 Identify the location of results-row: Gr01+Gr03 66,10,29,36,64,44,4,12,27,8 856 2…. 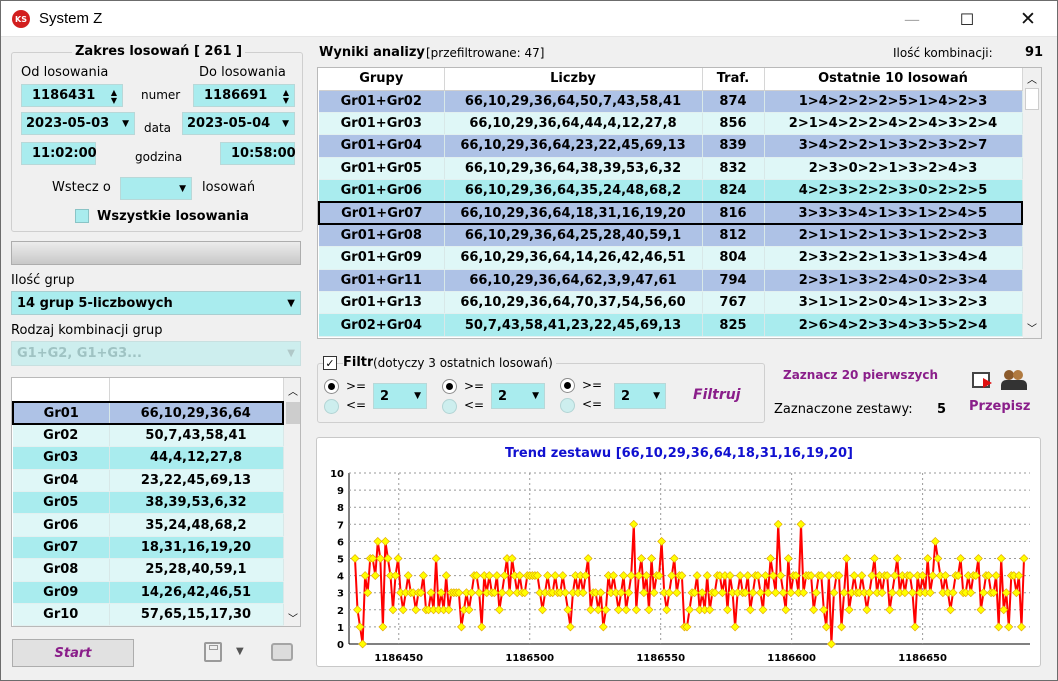
(671, 124).